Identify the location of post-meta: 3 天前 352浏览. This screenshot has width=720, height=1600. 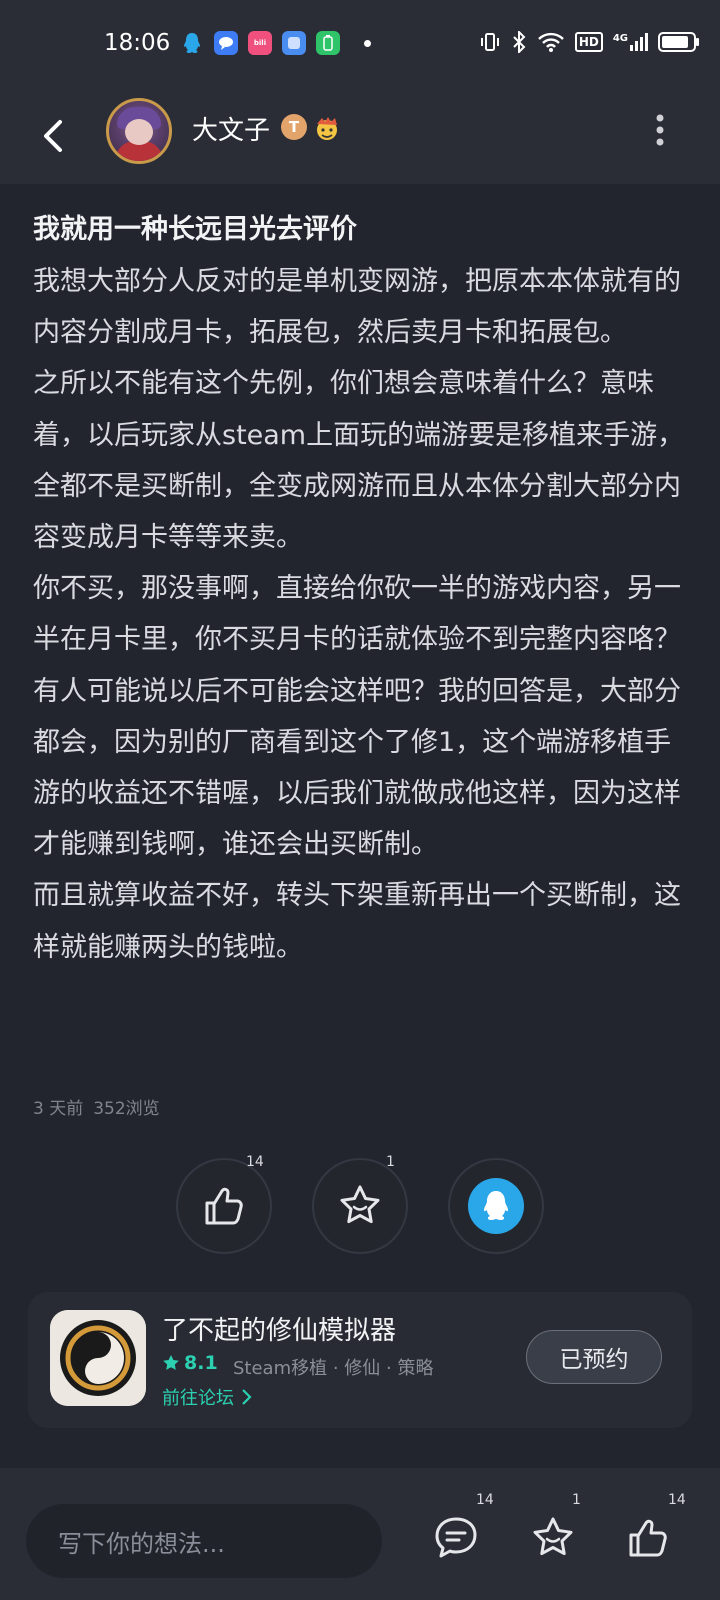
(96, 1106).